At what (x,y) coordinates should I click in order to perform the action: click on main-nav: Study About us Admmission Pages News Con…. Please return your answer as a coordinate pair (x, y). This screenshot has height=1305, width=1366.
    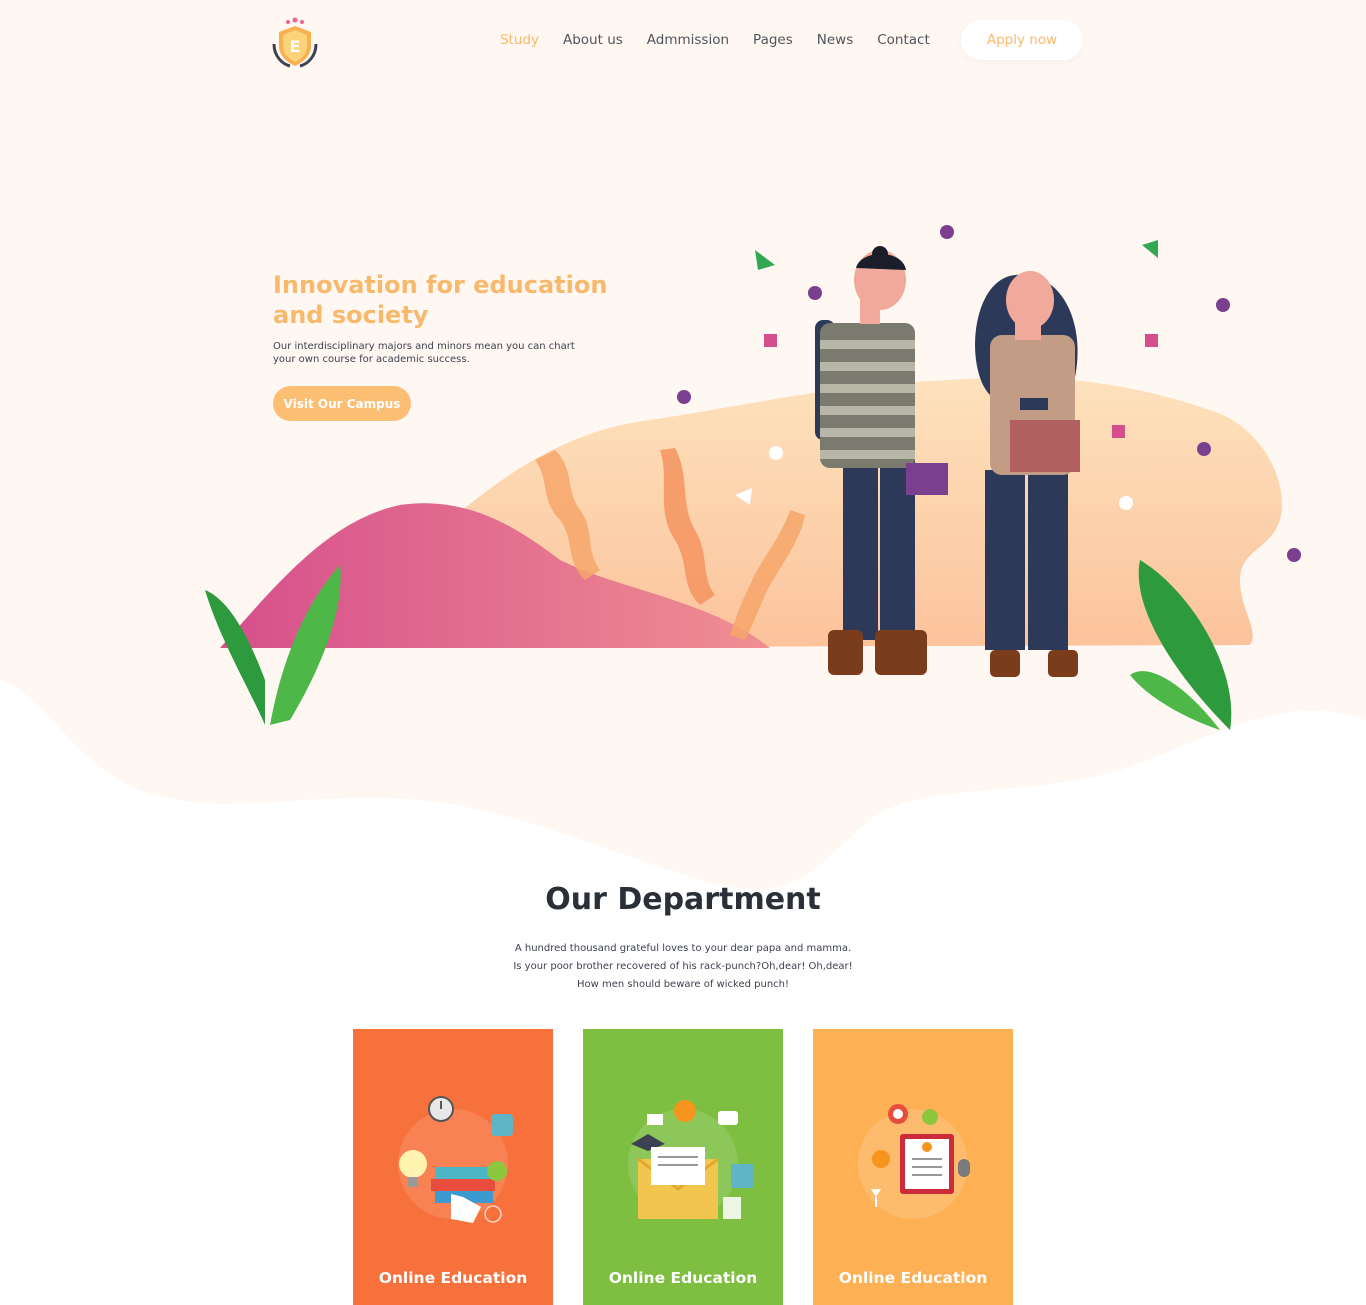
    Looking at the image, I should click on (727, 40).